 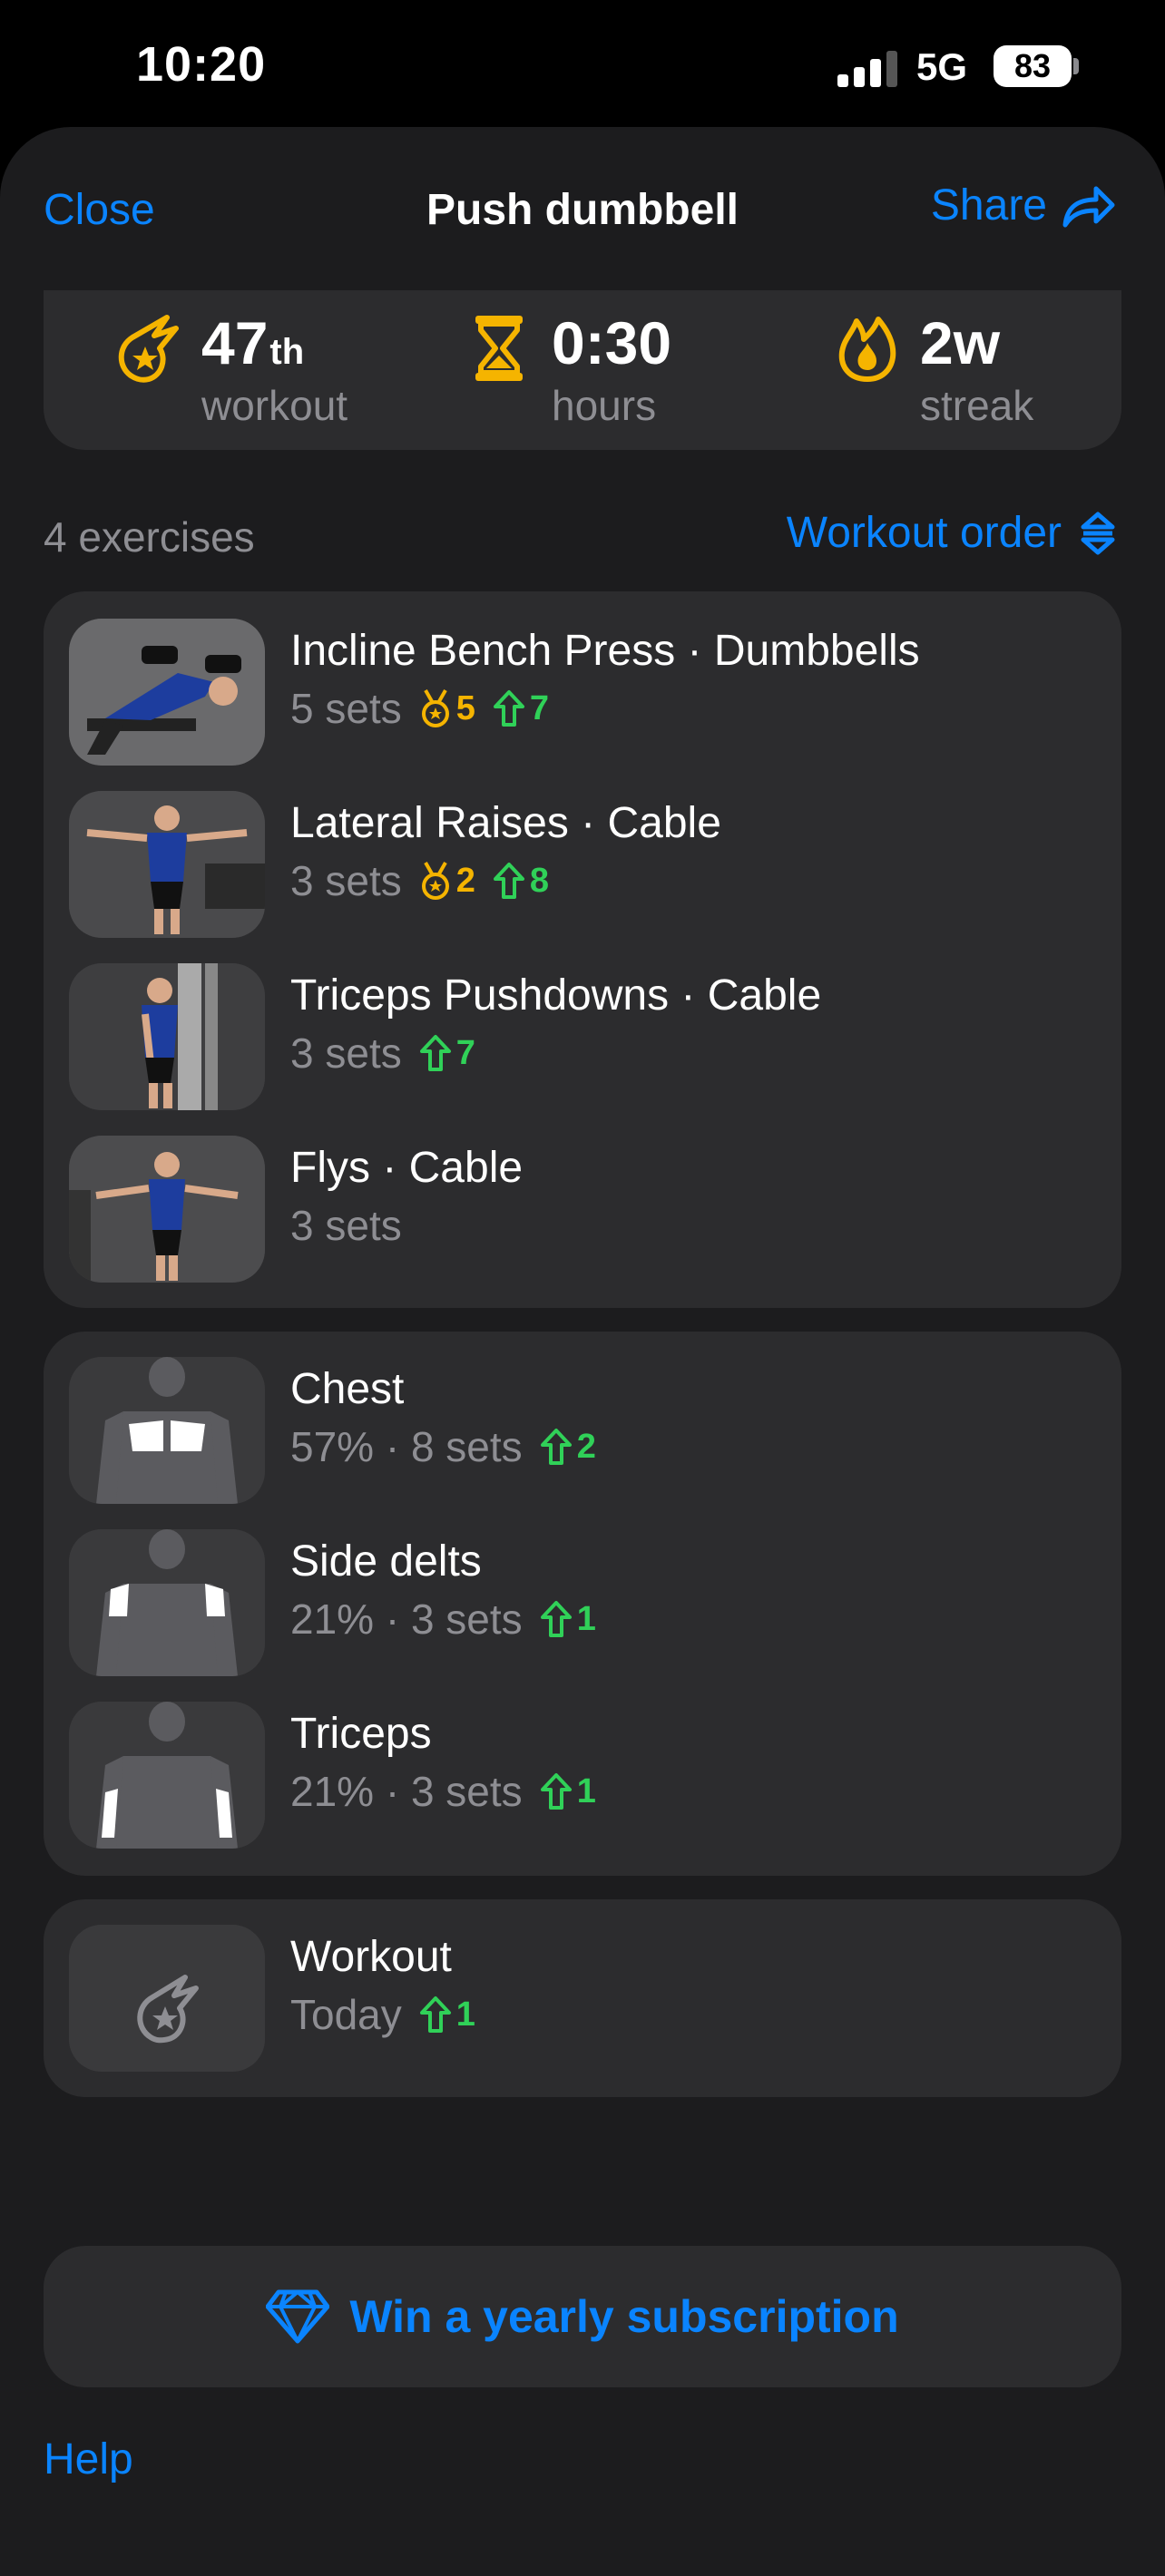 I want to click on diamond-icon, so click(x=298, y=2316).